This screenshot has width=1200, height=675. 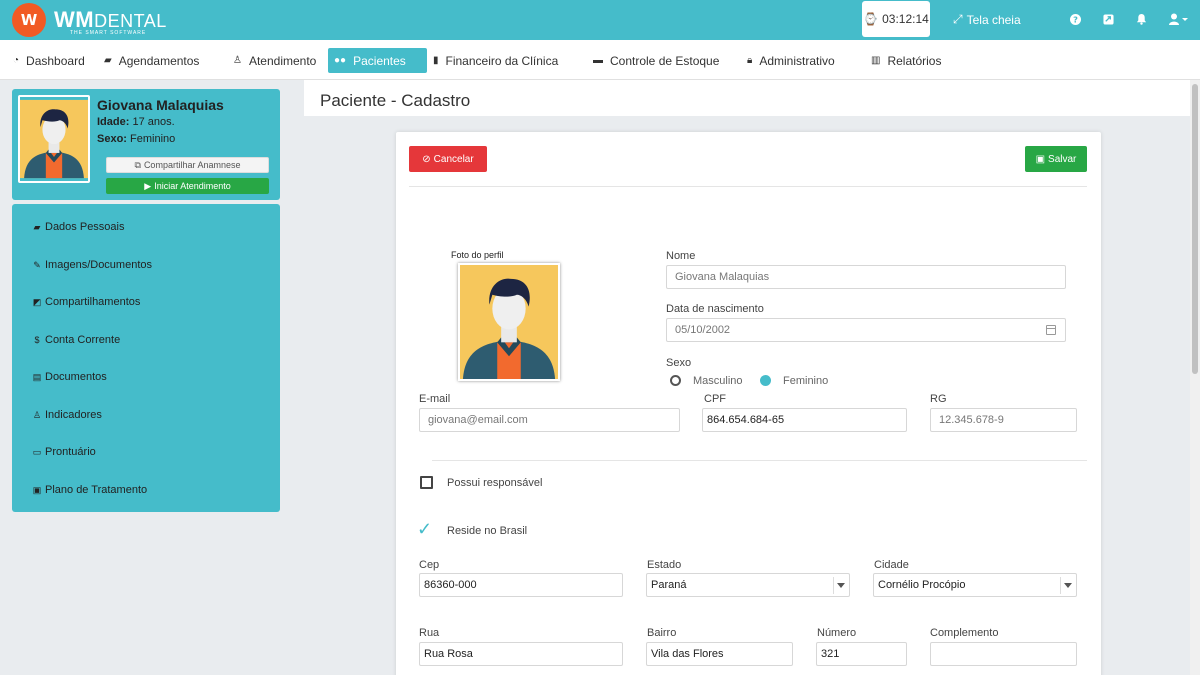 What do you see at coordinates (92, 265) in the screenshot?
I see `side-item-imagens: ✎ Imagens/Documentos` at bounding box center [92, 265].